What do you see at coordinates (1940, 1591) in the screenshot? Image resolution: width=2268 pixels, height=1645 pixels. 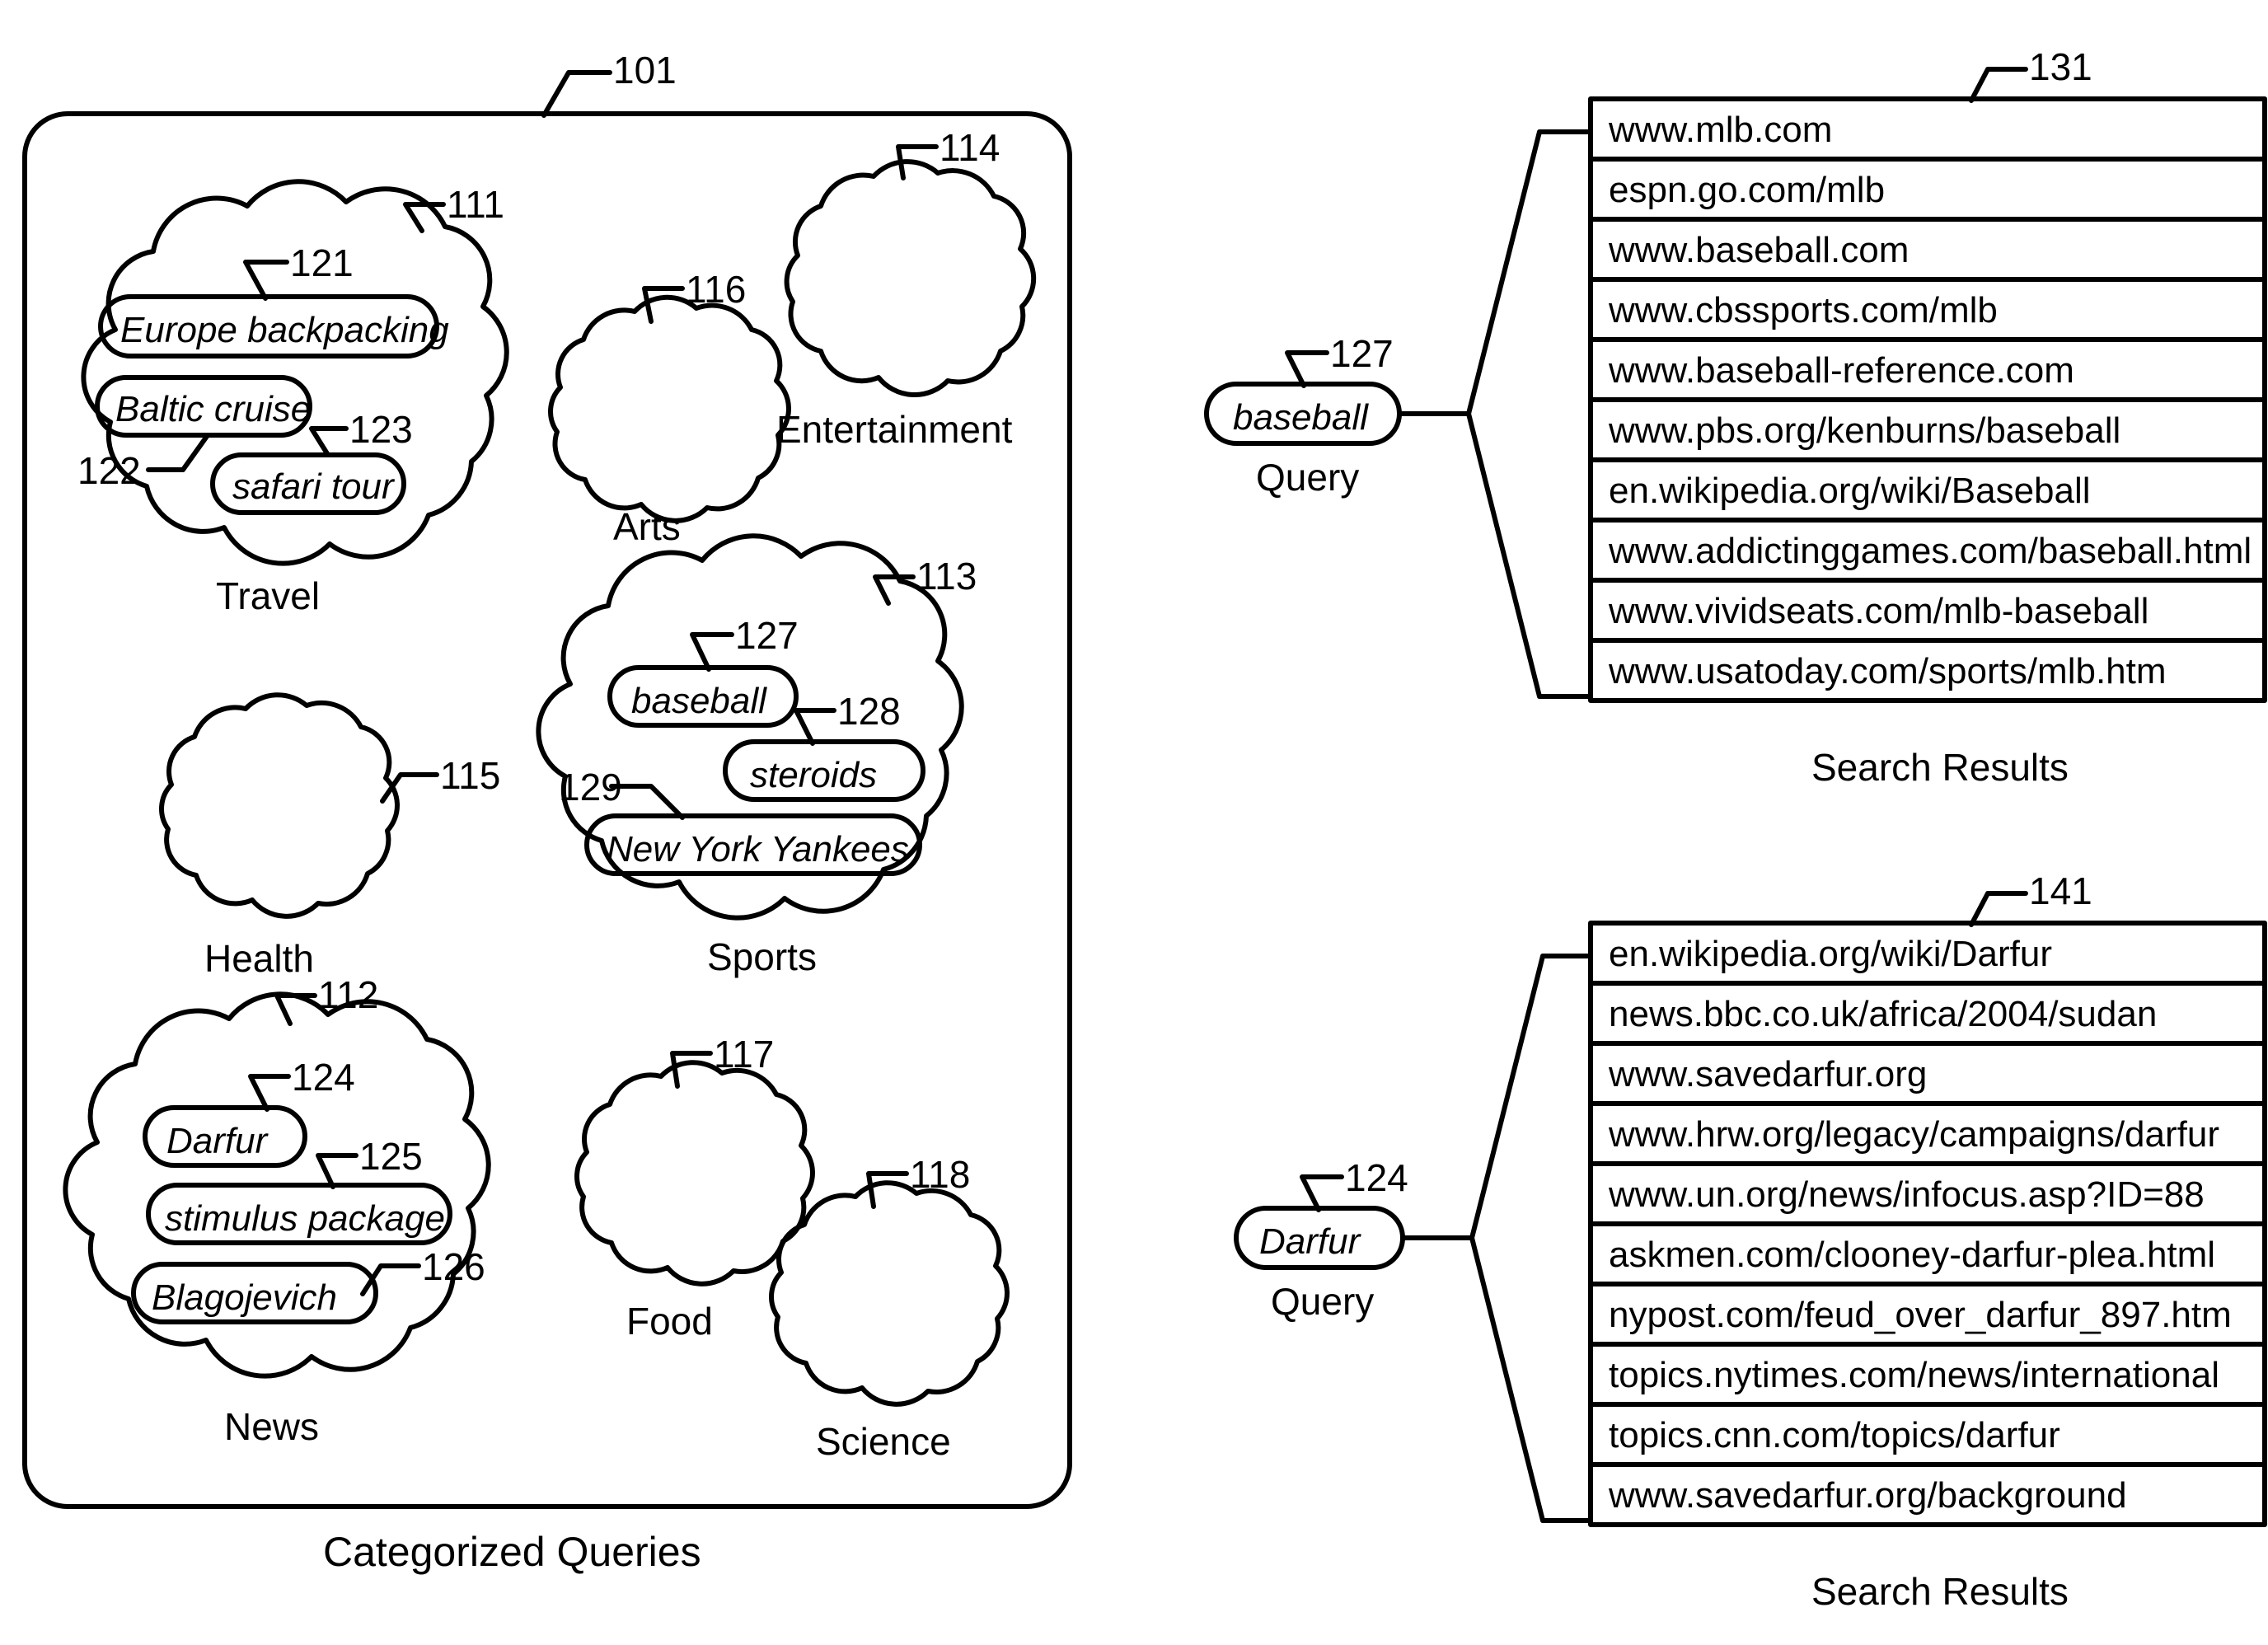 I see `results-caption-141: Search Results` at bounding box center [1940, 1591].